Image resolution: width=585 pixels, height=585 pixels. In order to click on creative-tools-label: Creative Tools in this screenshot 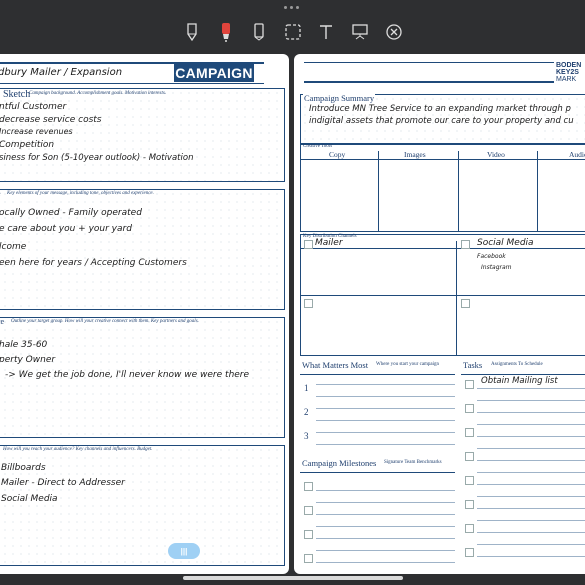, I will do `click(318, 146)`.